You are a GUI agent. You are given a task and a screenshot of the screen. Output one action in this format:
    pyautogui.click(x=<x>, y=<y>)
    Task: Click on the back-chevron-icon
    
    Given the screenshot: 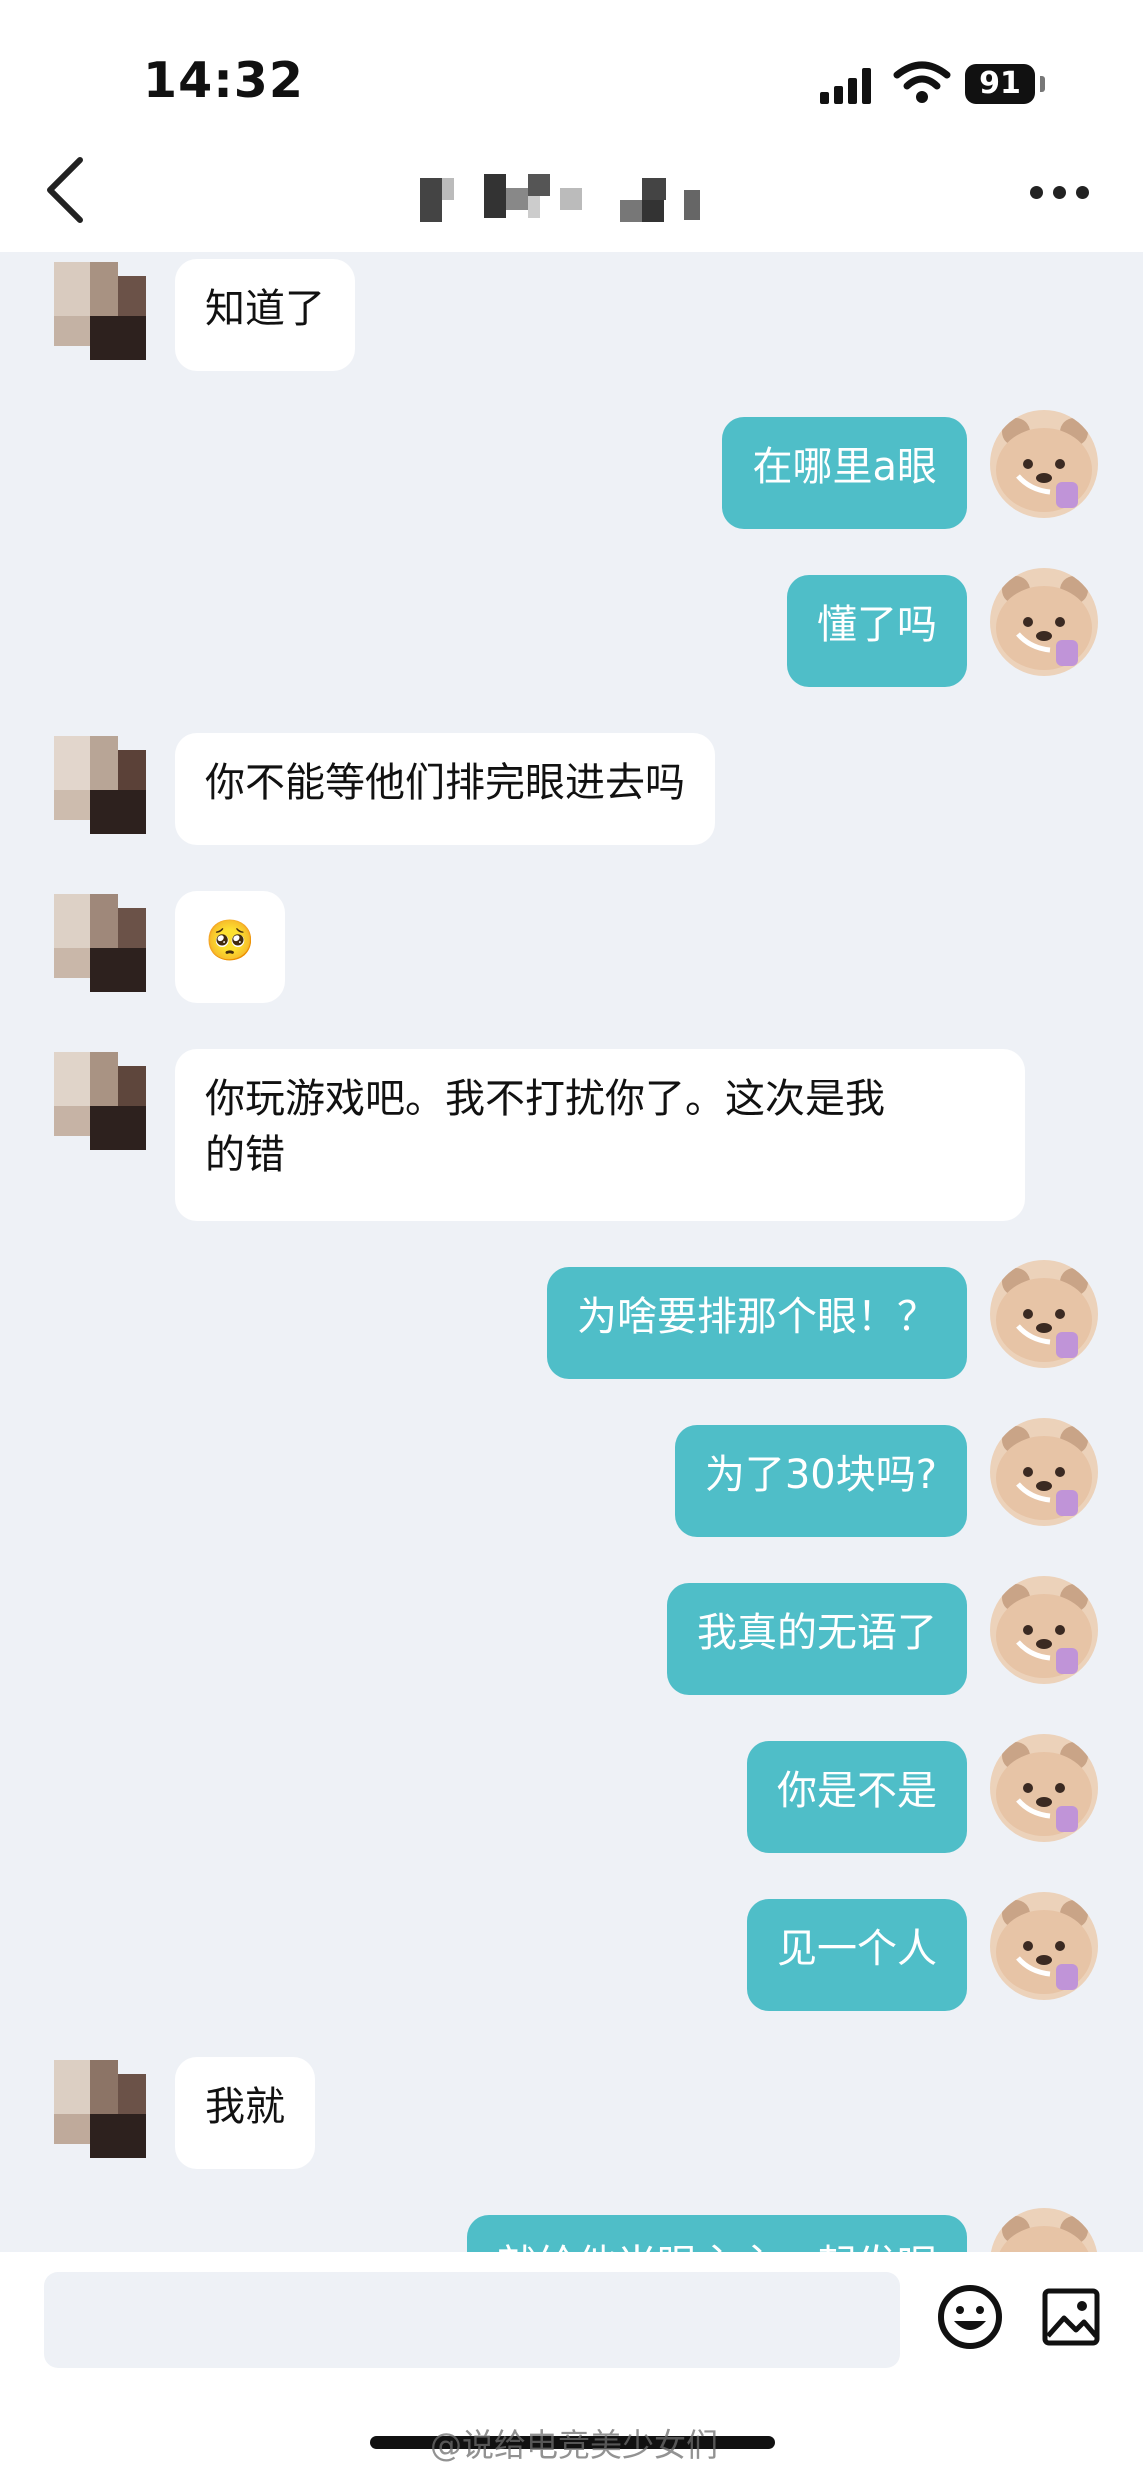 What is the action you would take?
    pyautogui.click(x=65, y=190)
    